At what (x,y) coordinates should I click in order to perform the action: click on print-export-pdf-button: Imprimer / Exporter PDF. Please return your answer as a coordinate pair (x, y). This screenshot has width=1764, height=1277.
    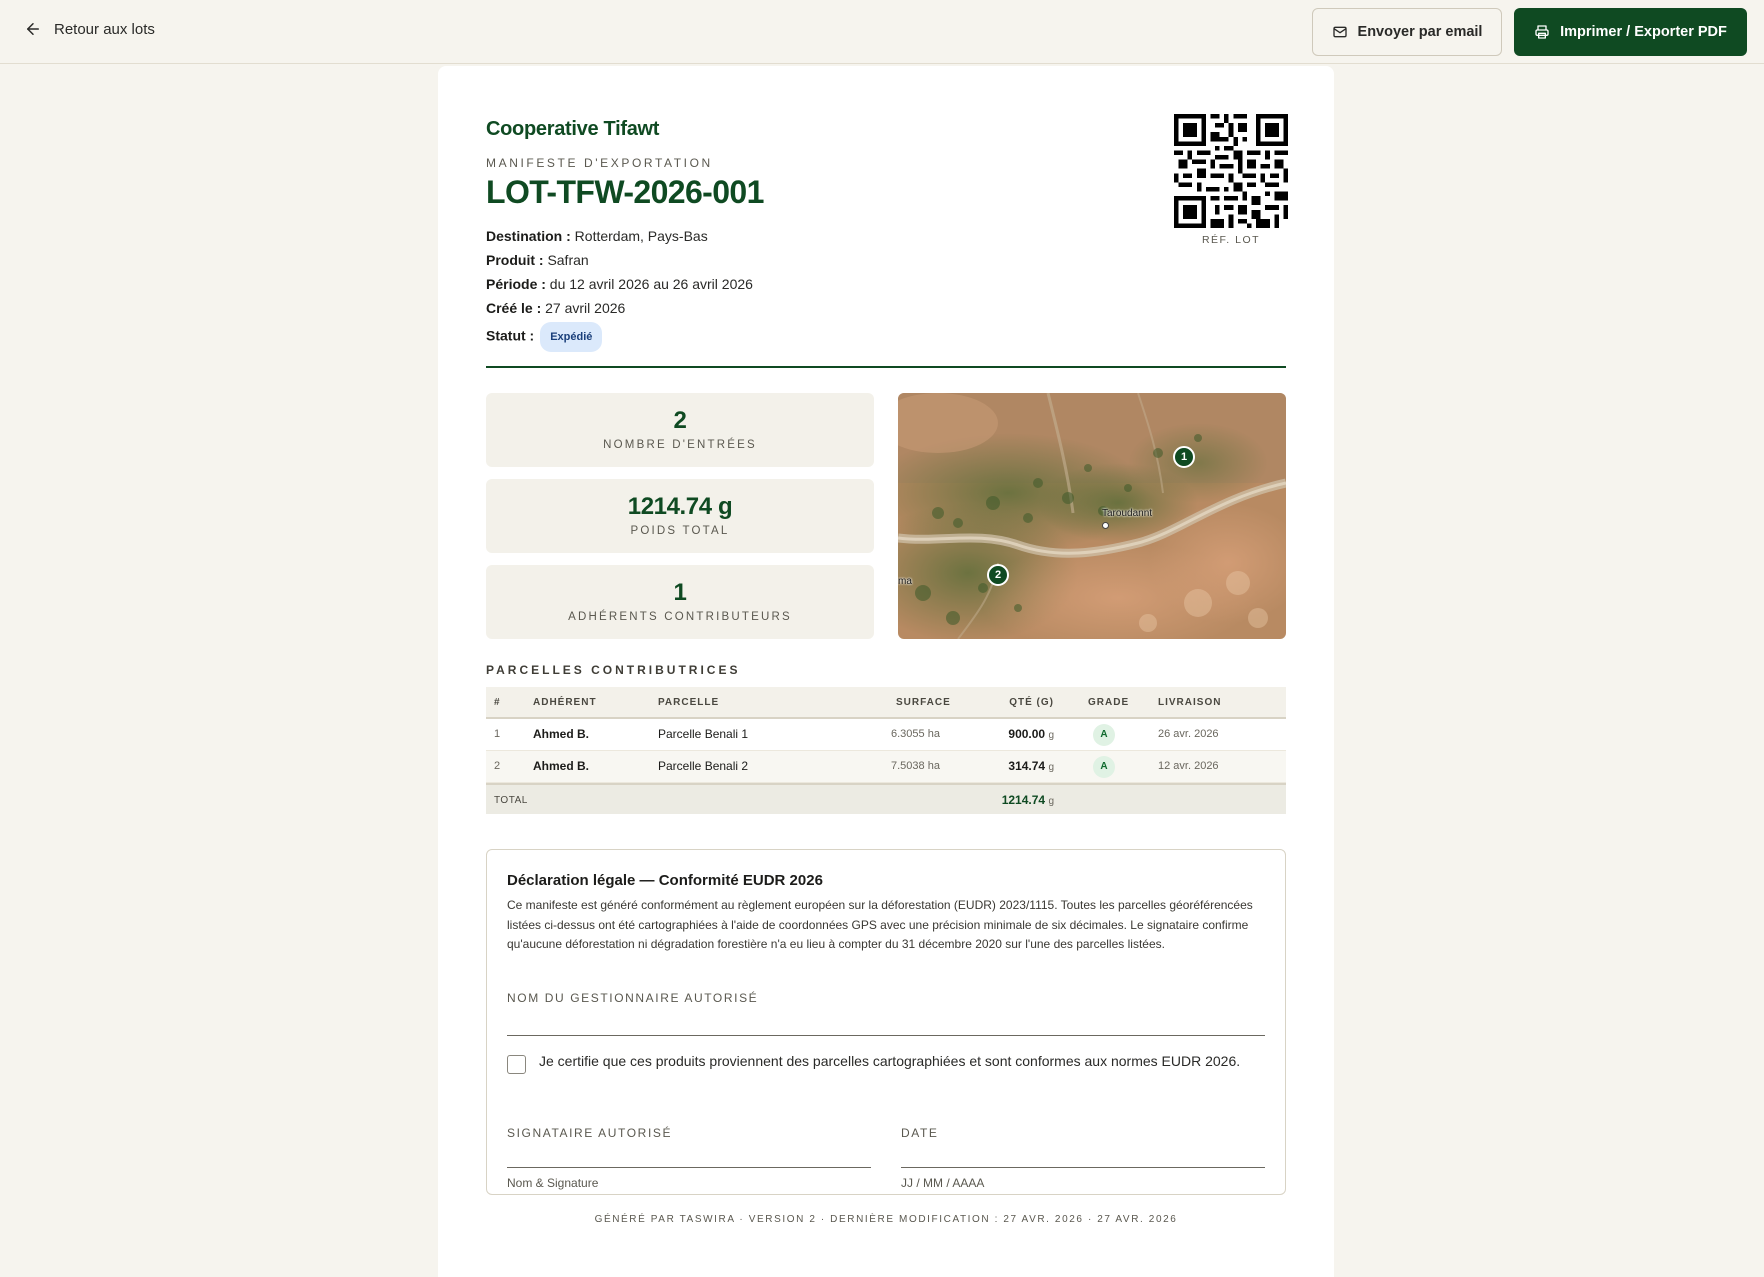
    Looking at the image, I should click on (1630, 32).